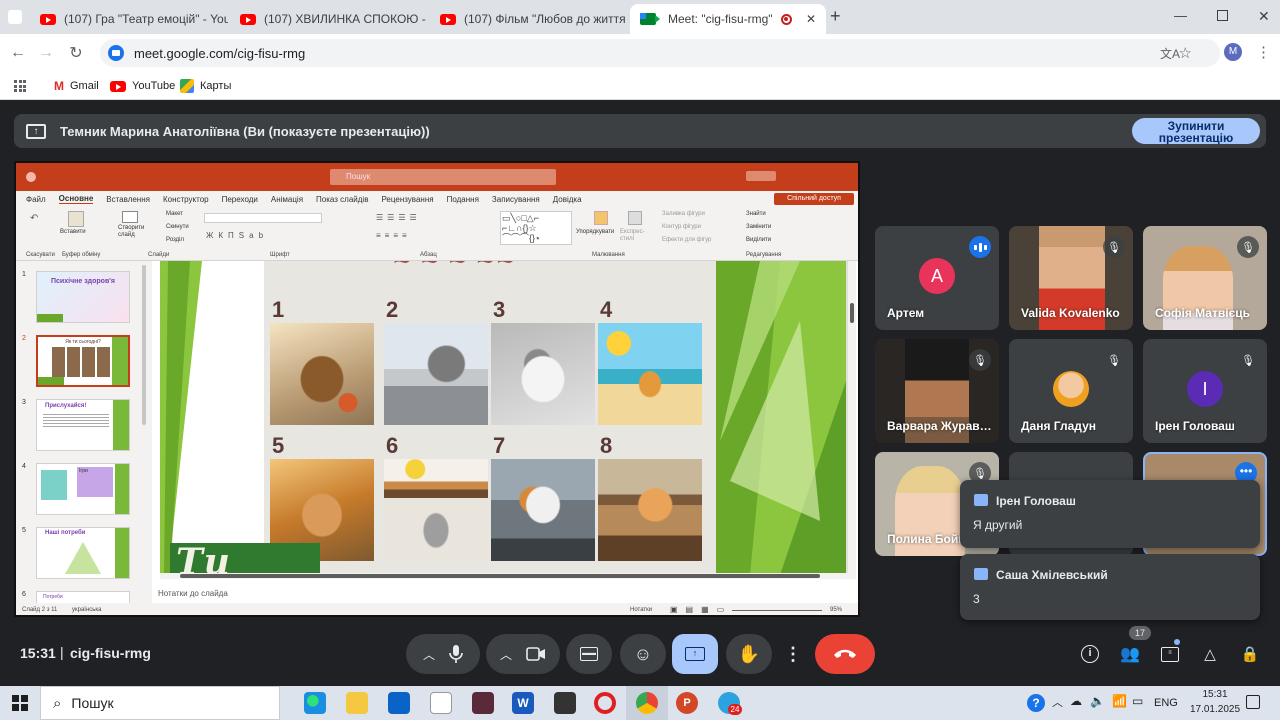 This screenshot has height=720, width=1280. Describe the element at coordinates (443, 177) in the screenshot. I see `ppt-search-box: Пошук` at that location.